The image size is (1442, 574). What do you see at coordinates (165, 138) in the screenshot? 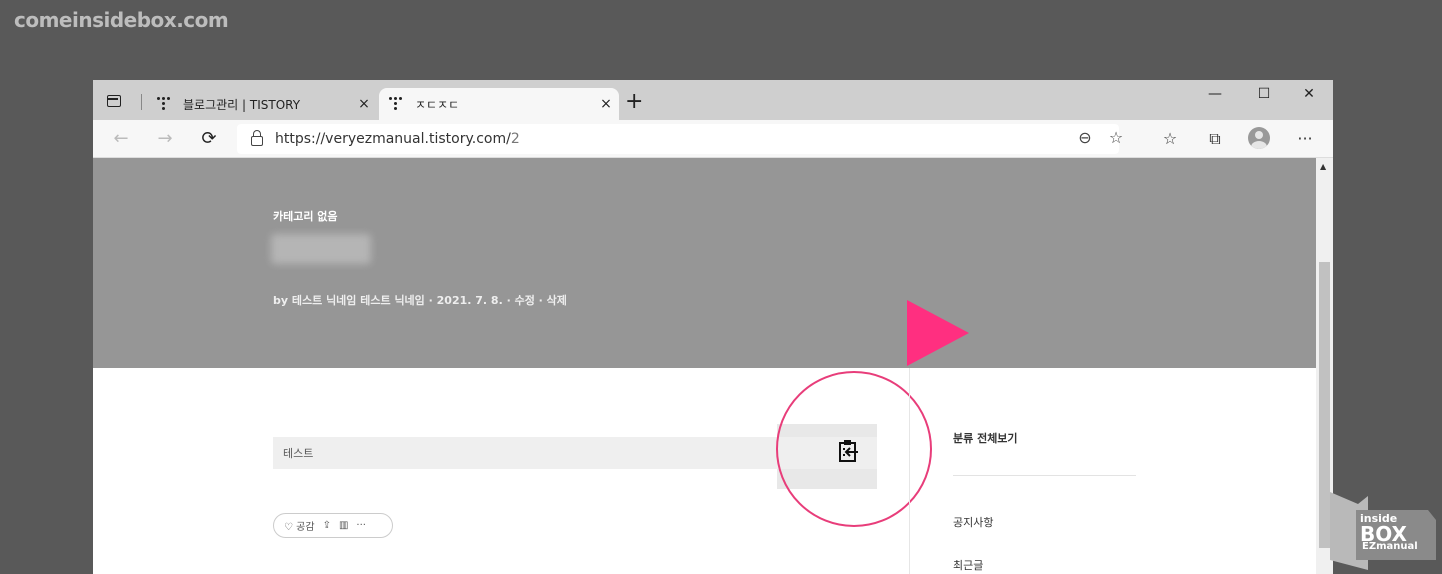
I see `forward-icon: →` at bounding box center [165, 138].